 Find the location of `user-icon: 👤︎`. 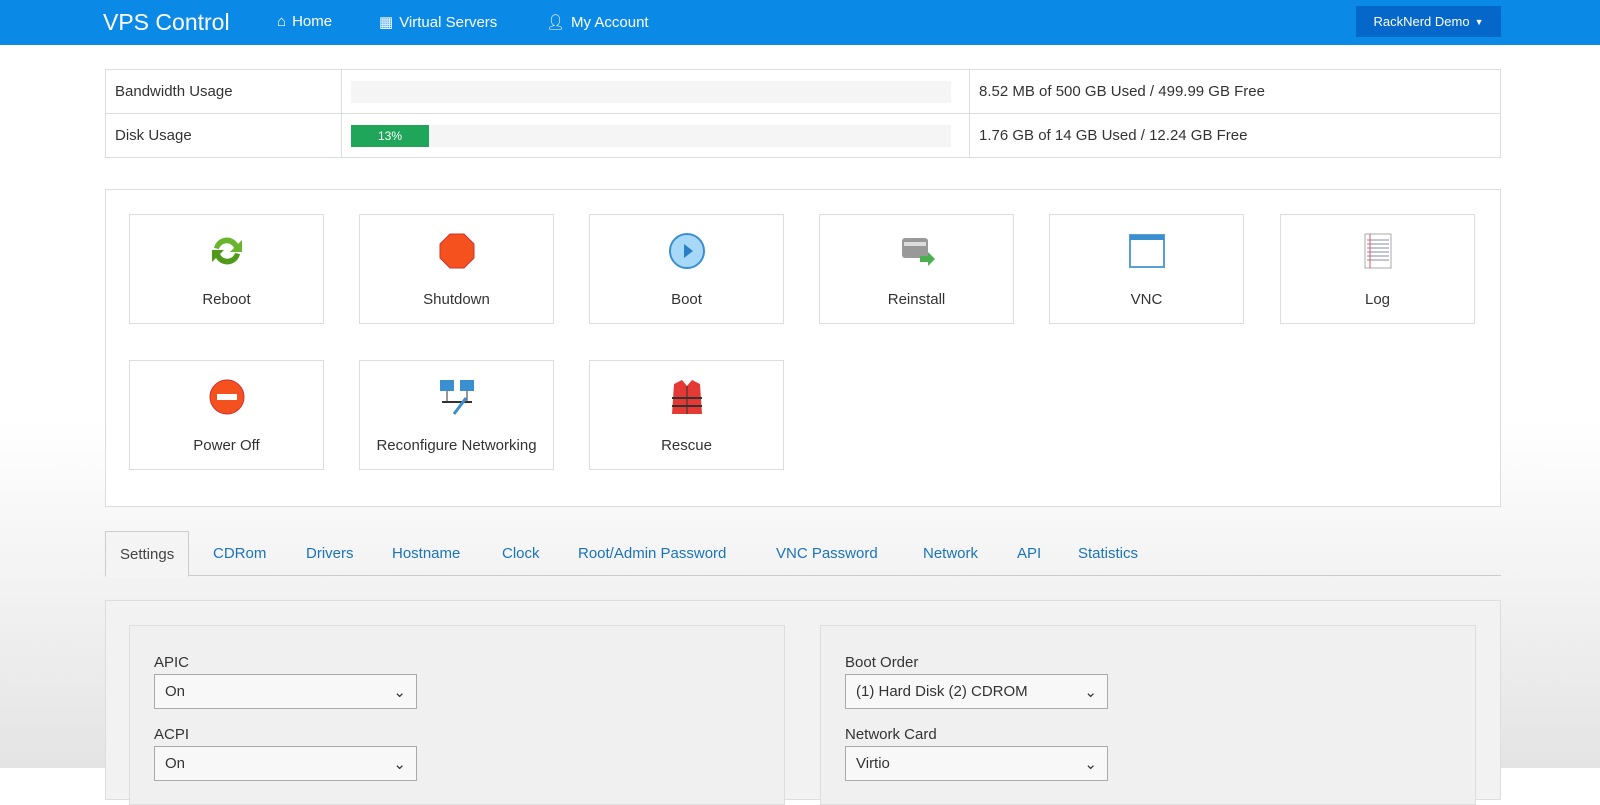

user-icon: 👤︎ is located at coordinates (556, 22).